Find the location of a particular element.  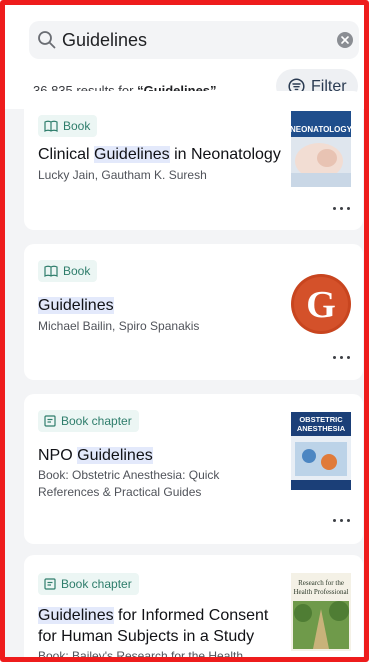

book-cover: G is located at coordinates (321, 304).